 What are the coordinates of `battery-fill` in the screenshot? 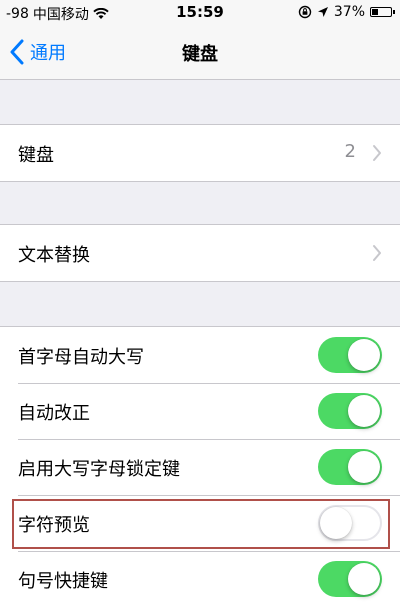 It's located at (375, 12).